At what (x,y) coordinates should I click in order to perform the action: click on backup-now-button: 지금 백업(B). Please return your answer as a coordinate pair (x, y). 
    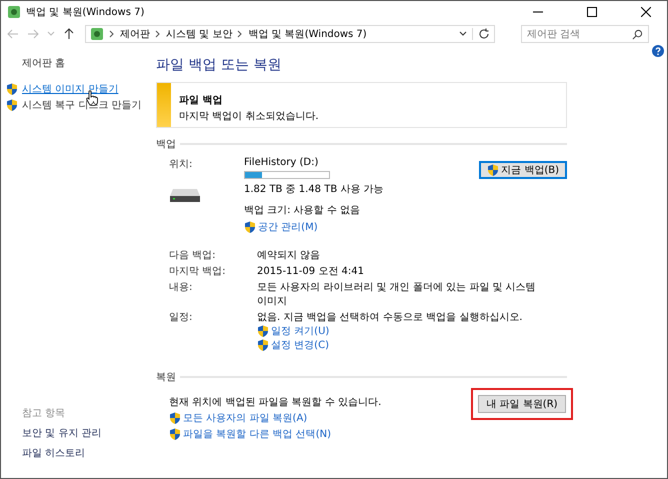
    Looking at the image, I should click on (523, 170).